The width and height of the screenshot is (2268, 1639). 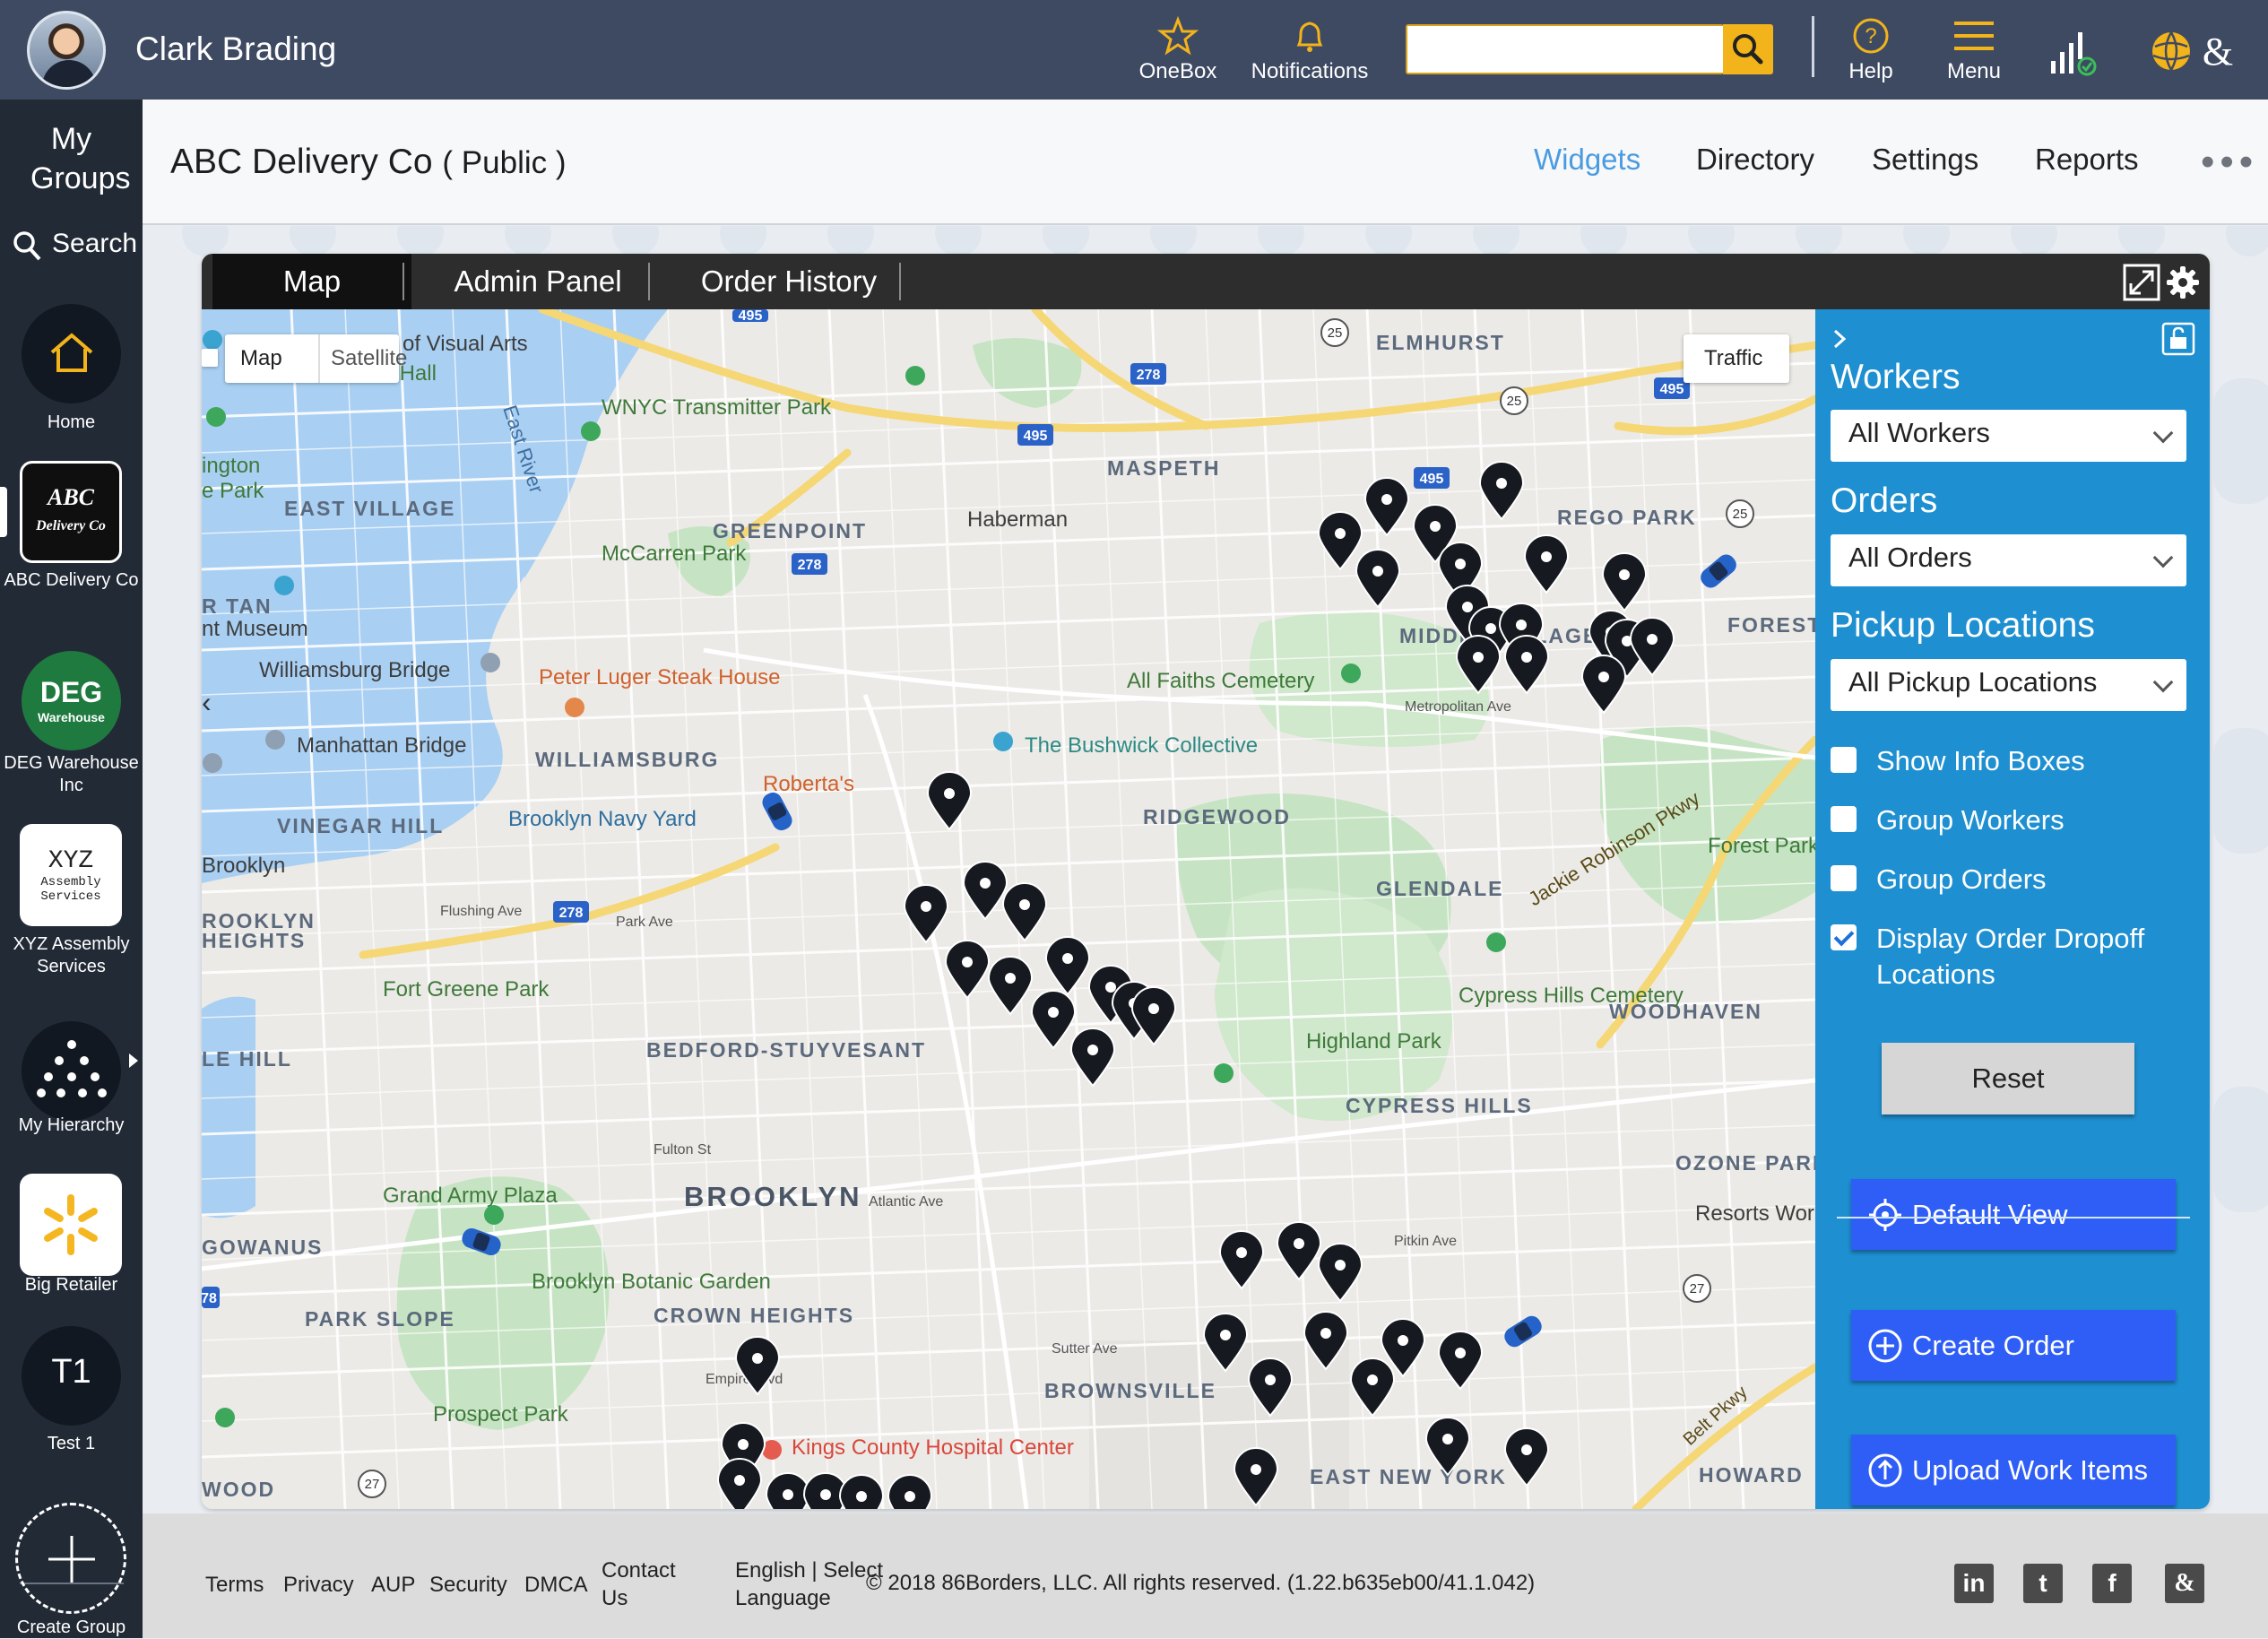 What do you see at coordinates (1440, 342) in the screenshot?
I see `label-elmhurst: ELMHURST` at bounding box center [1440, 342].